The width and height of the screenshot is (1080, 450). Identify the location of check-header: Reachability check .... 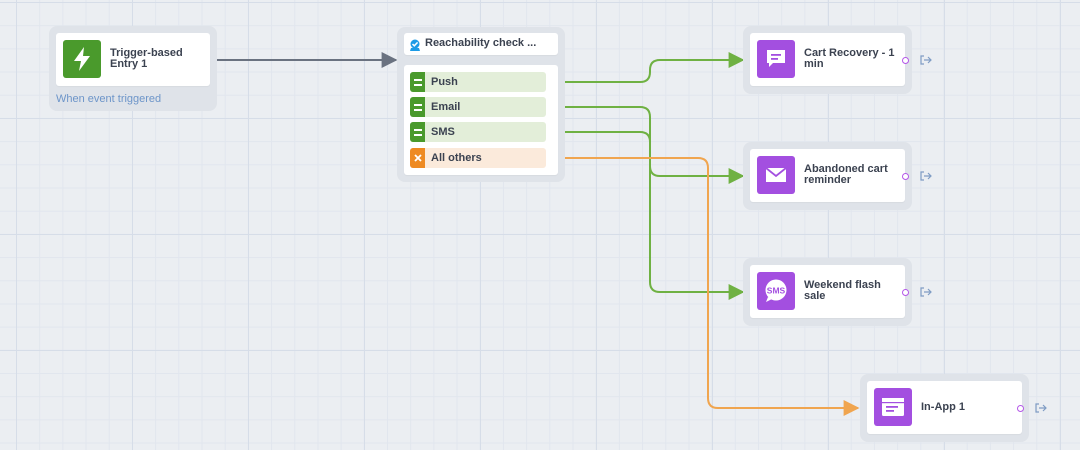
(481, 44).